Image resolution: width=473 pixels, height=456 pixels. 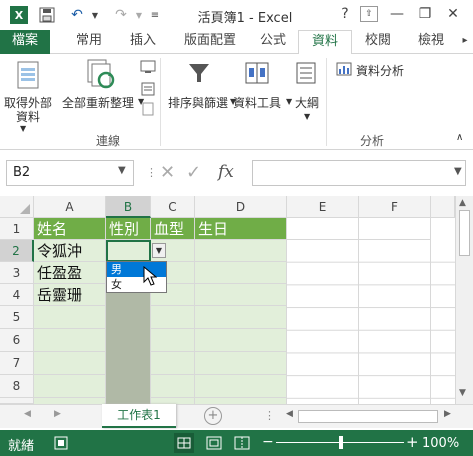 What do you see at coordinates (323, 207) in the screenshot?
I see `column-header-e: E` at bounding box center [323, 207].